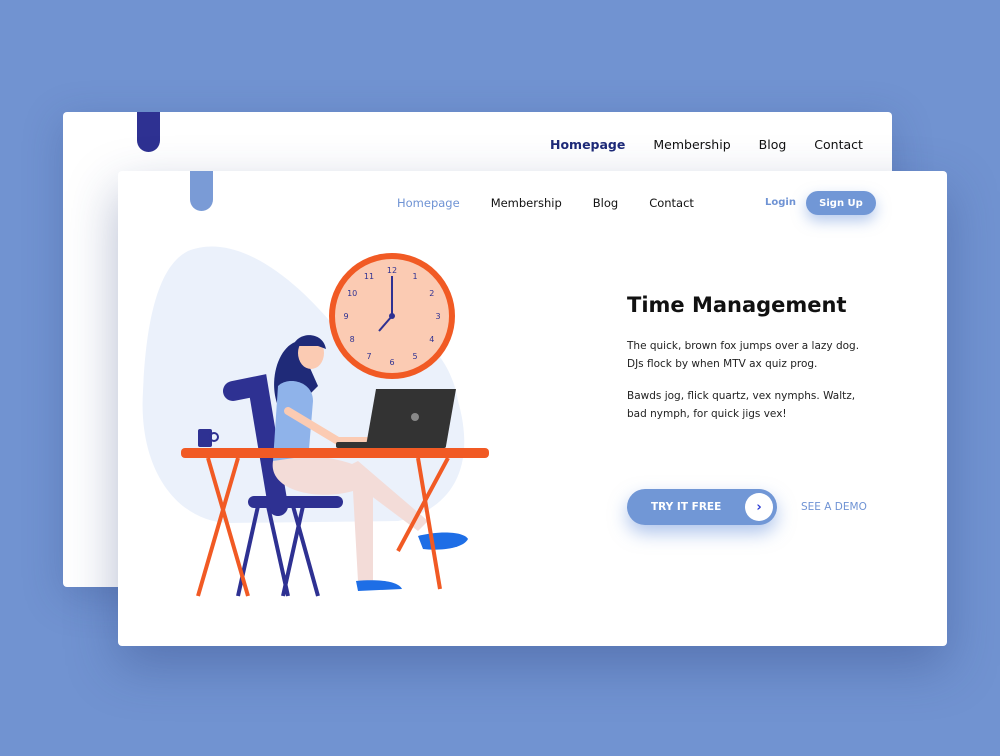 The height and width of the screenshot is (756, 1000). Describe the element at coordinates (431, 293) in the screenshot. I see `clock-number: 2` at that location.